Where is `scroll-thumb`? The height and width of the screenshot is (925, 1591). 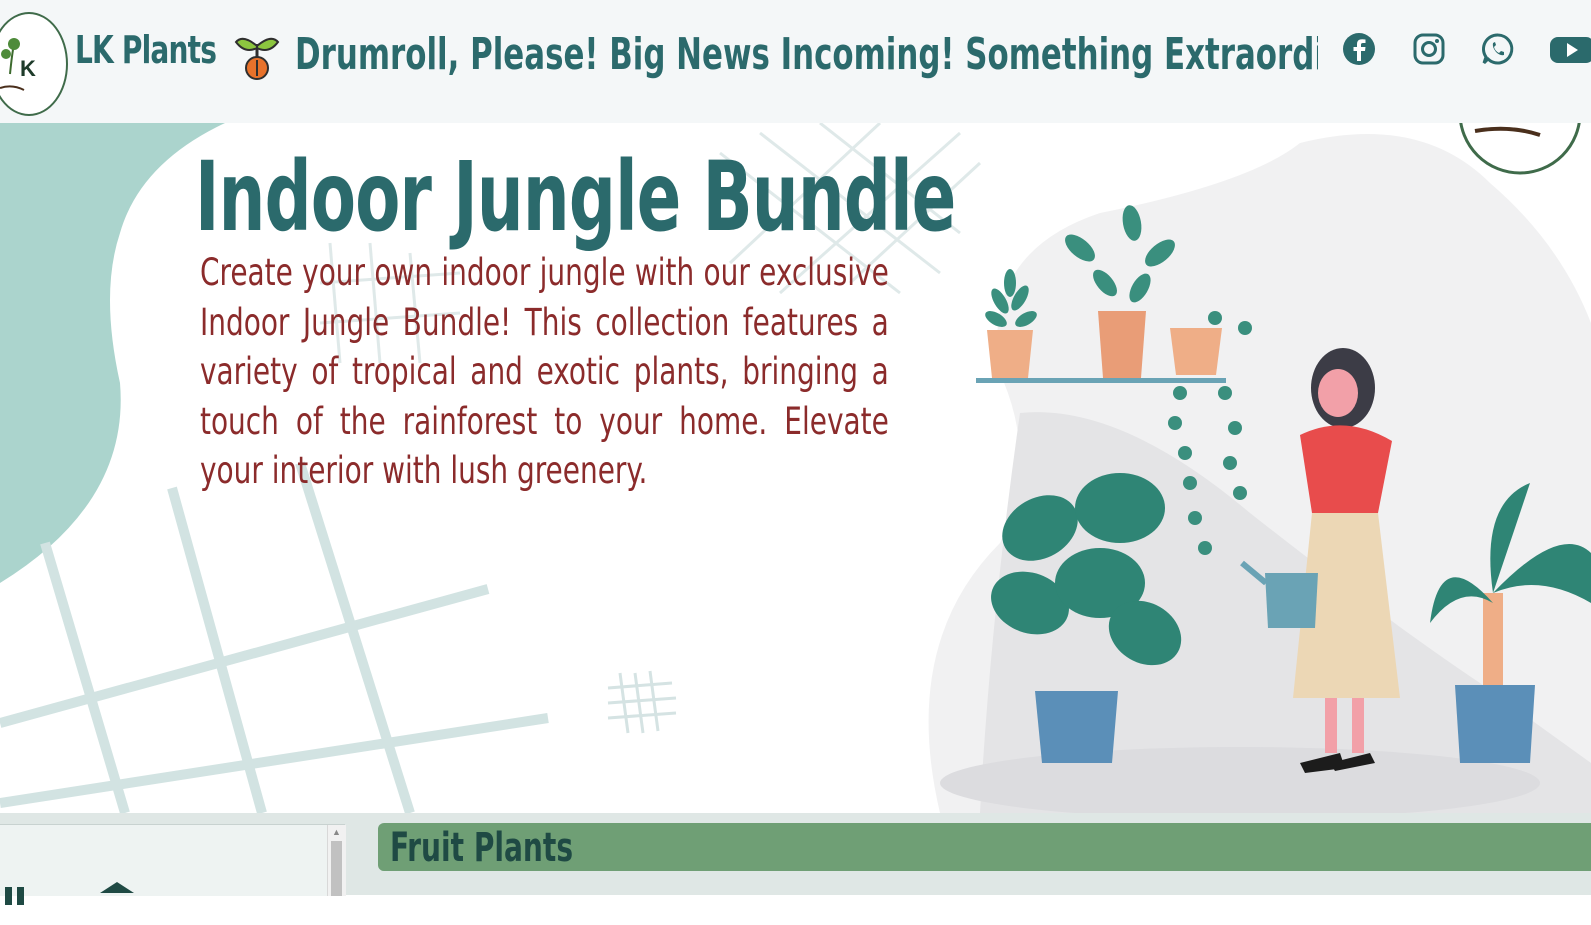
scroll-thumb is located at coordinates (336, 868).